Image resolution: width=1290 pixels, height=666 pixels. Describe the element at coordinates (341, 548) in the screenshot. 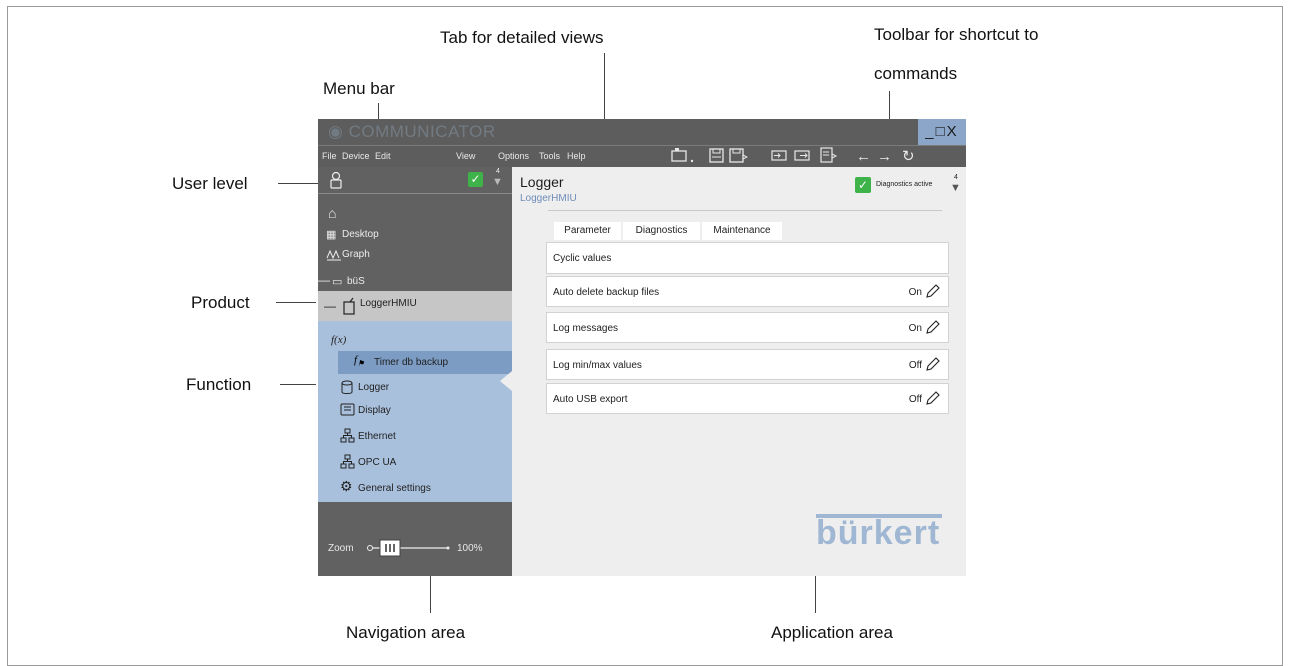

I see `zoom-label: Zoom` at that location.